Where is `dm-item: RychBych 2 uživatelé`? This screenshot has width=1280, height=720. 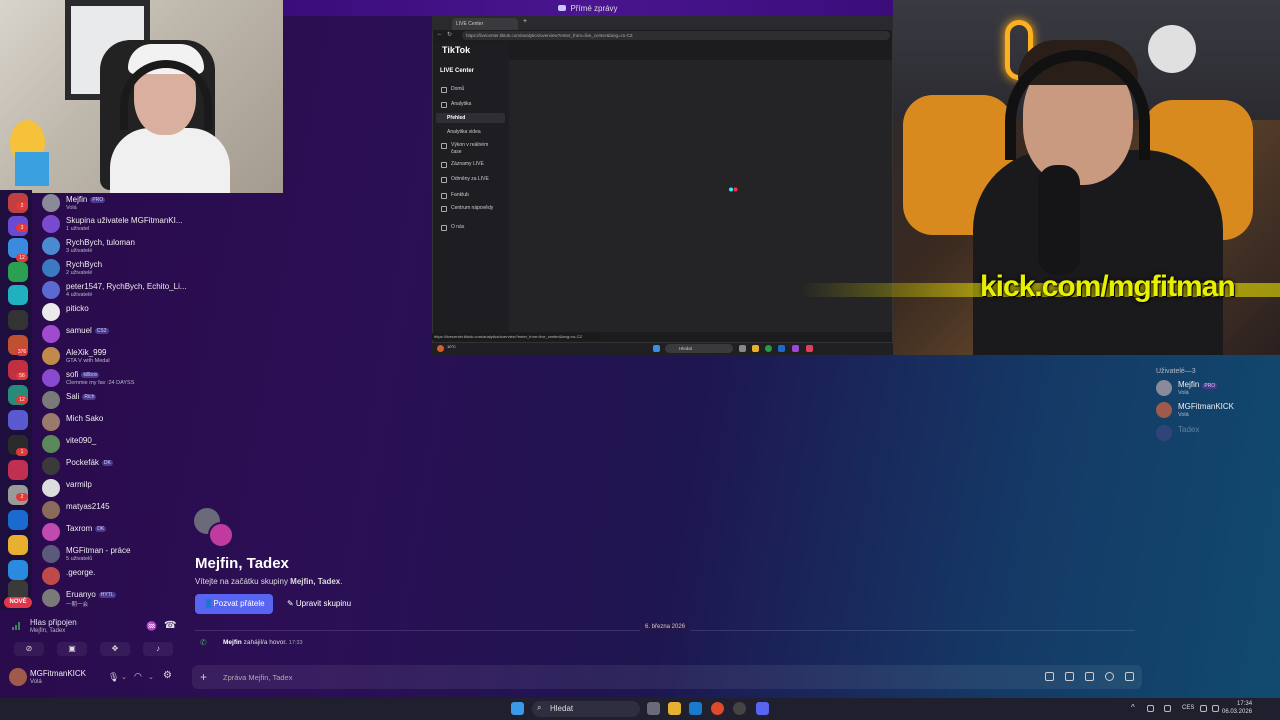
dm-item: RychBych 2 uživatelé is located at coordinates (115, 268).